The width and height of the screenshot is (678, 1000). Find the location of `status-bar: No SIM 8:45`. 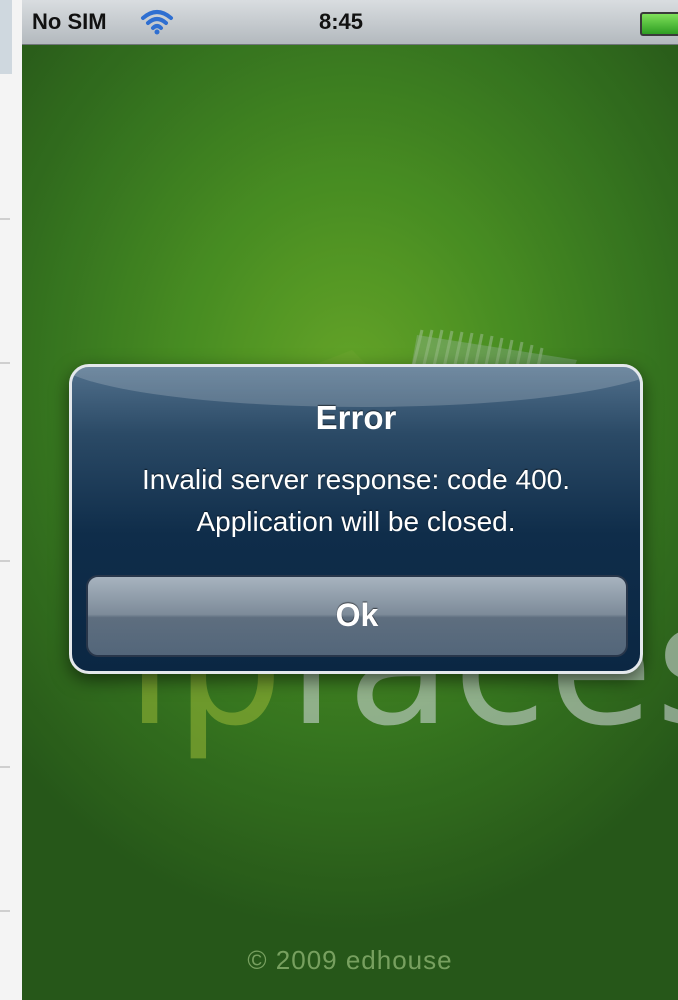

status-bar: No SIM 8:45 is located at coordinates (350, 22).